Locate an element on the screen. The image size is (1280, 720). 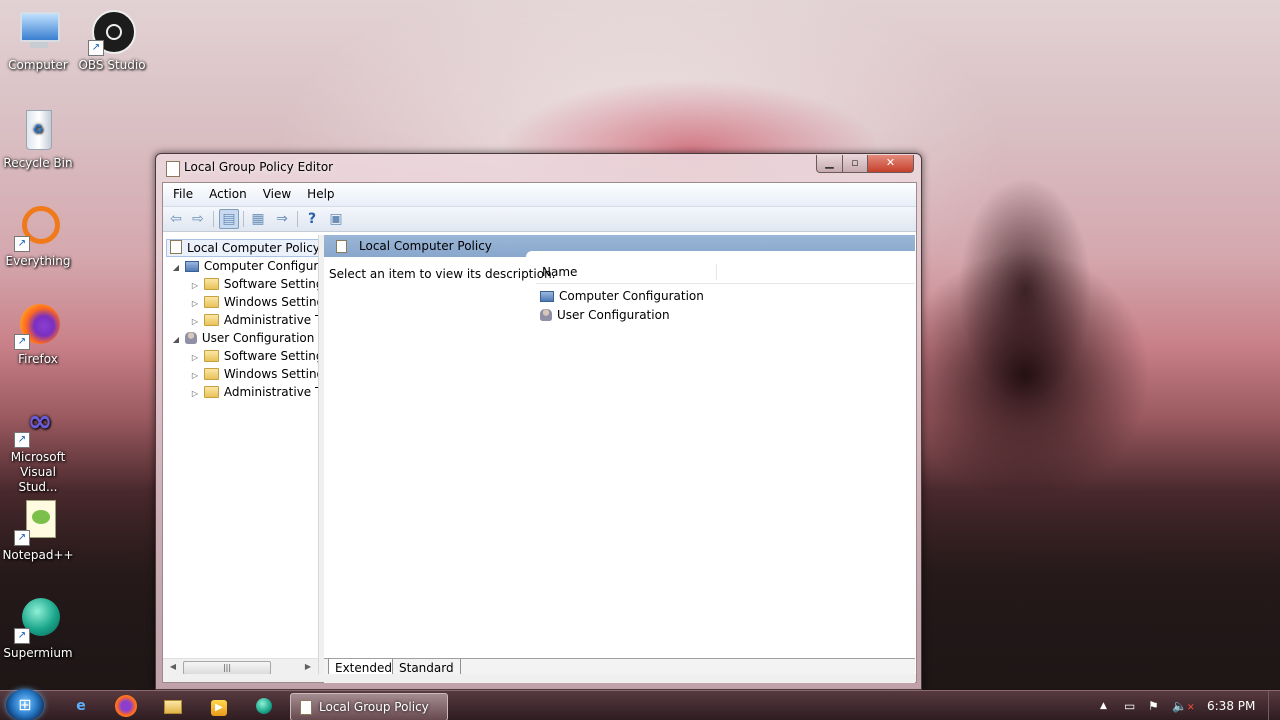
title-bar: Local Group Policy Editor ▁ ▫ ✕ is located at coordinates (538, 168).